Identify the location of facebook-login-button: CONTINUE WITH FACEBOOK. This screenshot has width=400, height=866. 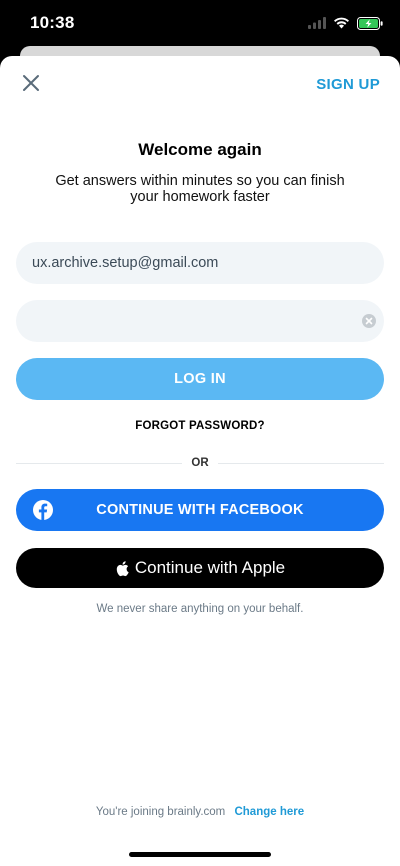
(200, 510).